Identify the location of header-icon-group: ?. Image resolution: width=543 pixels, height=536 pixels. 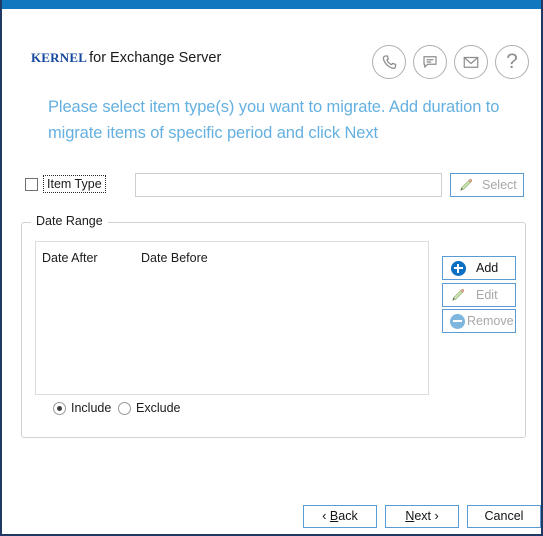
(450, 62).